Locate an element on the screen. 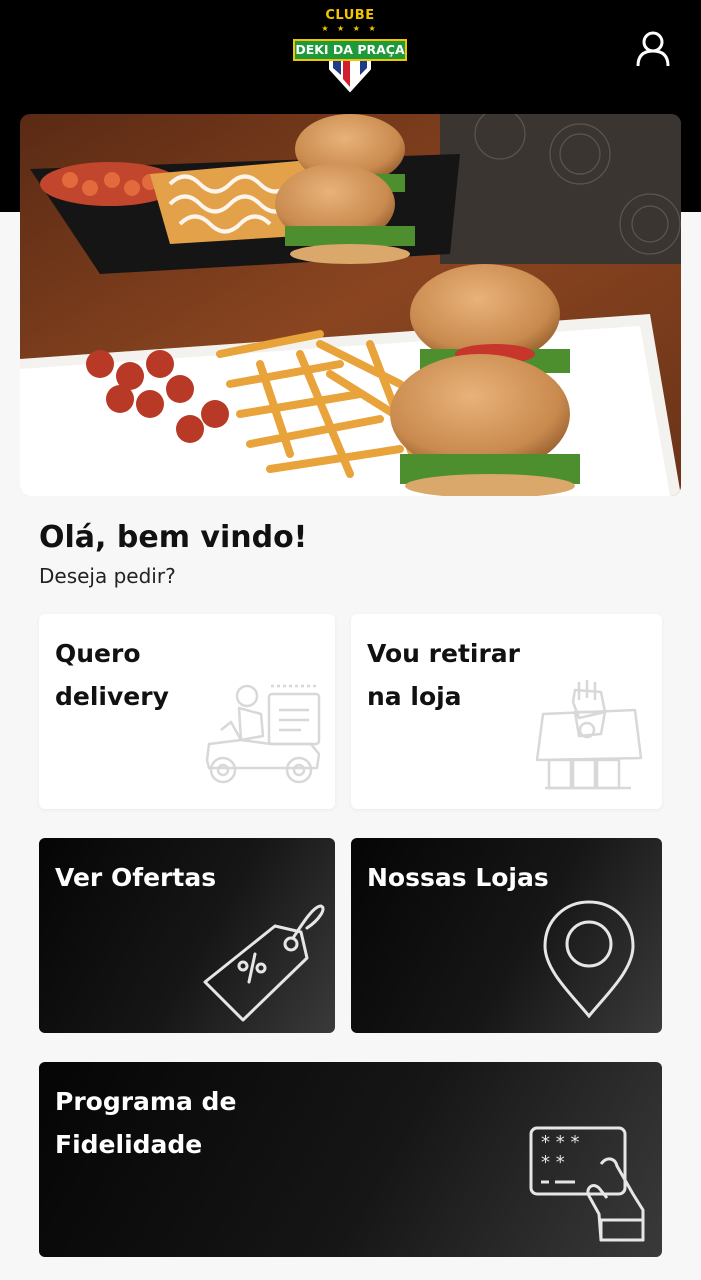 This screenshot has width=701, height=1280. offers-option-label: Ver Ofertas is located at coordinates (136, 877).